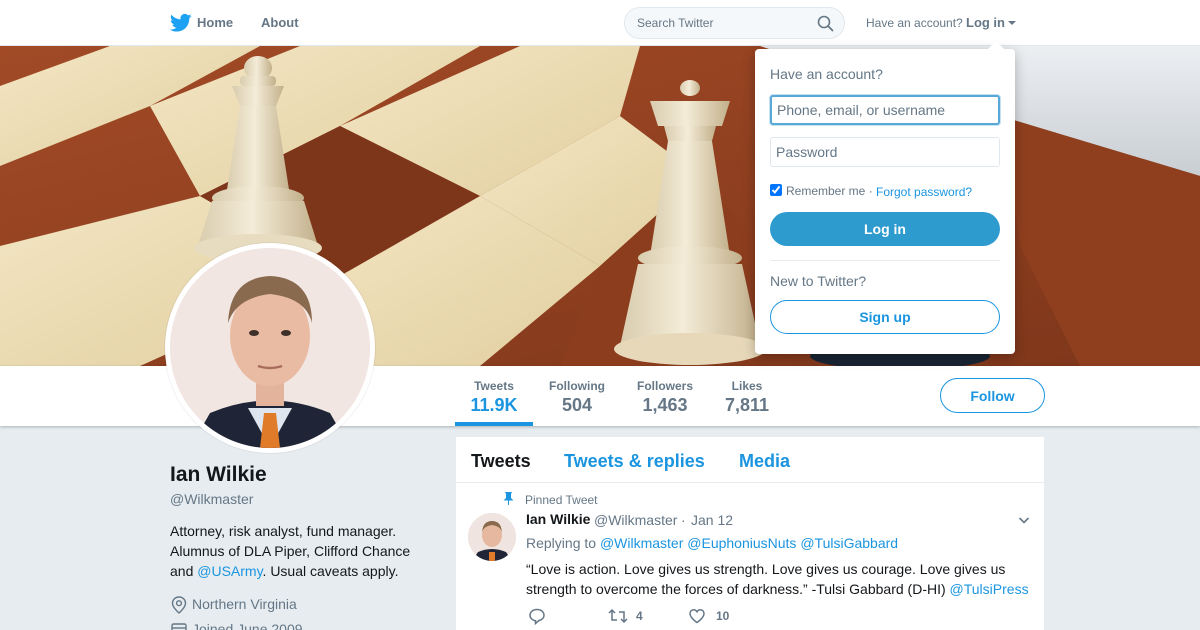  Describe the element at coordinates (494, 386) in the screenshot. I see `stat-label: Tweets` at that location.